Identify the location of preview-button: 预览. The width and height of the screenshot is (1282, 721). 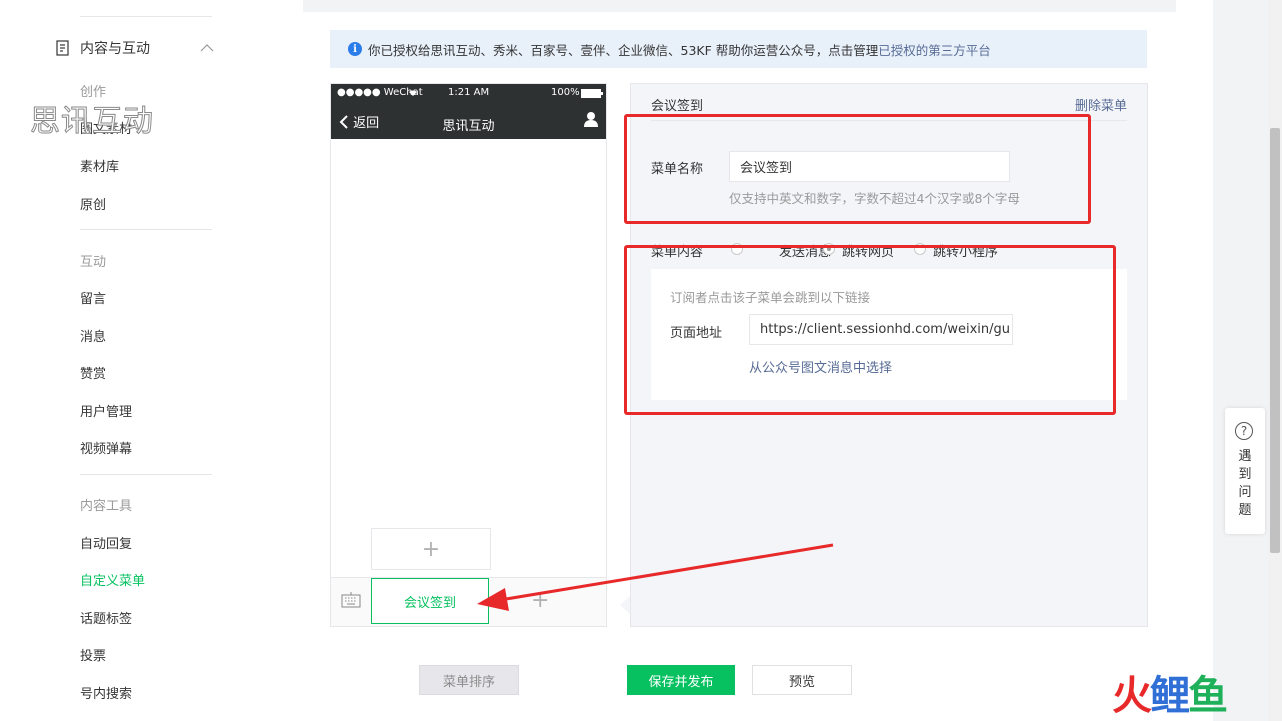
(802, 680).